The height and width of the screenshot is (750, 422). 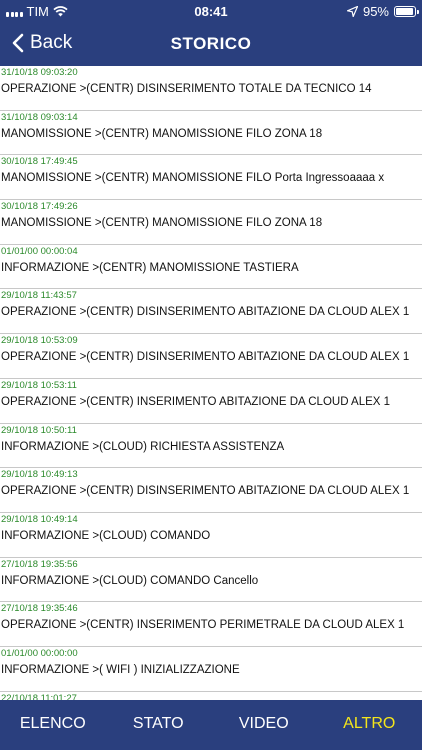 I want to click on event-date: 29/10/18 10:53:09, so click(x=39, y=341).